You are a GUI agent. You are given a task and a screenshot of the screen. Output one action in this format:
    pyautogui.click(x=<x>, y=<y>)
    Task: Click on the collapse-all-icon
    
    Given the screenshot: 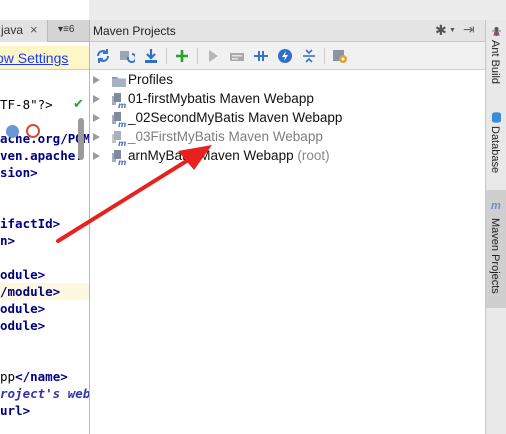 What is the action you would take?
    pyautogui.click(x=309, y=56)
    